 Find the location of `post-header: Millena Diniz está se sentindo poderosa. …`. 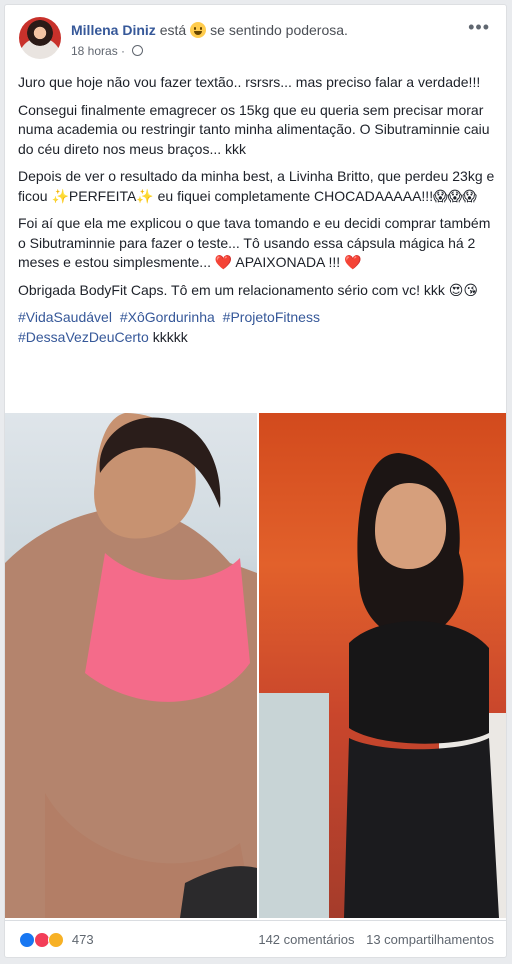

post-header: Millena Diniz está se sentindo poderosa. … is located at coordinates (257, 39).